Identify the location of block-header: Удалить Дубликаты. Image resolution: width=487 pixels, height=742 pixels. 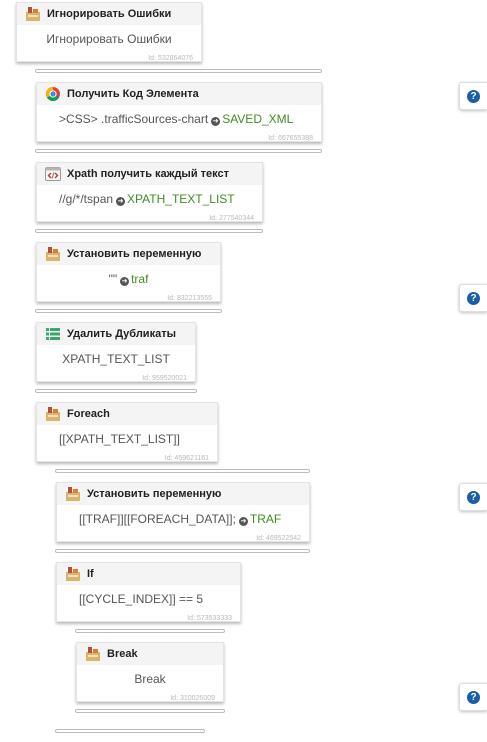
(116, 334).